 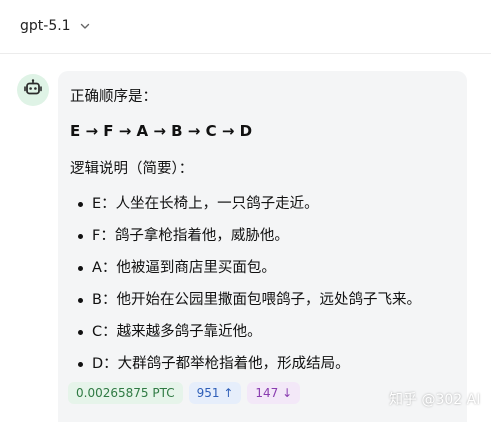 What do you see at coordinates (221, 364) in the screenshot?
I see `list-item: D：大群鸽子都举枪指着他，形成结局。` at bounding box center [221, 364].